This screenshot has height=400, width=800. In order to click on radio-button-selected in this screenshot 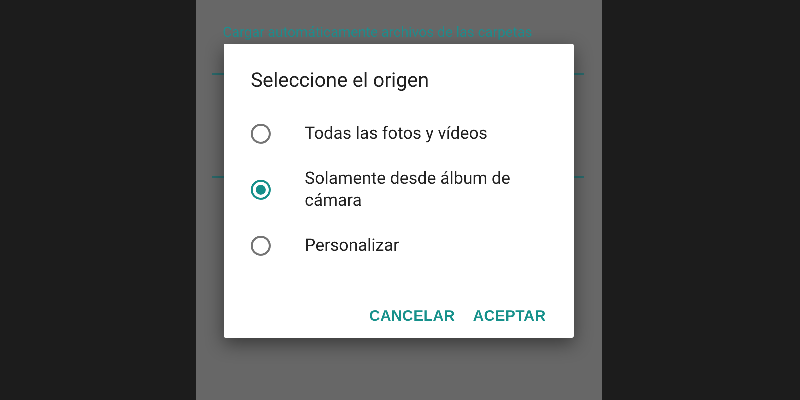, I will do `click(261, 190)`.